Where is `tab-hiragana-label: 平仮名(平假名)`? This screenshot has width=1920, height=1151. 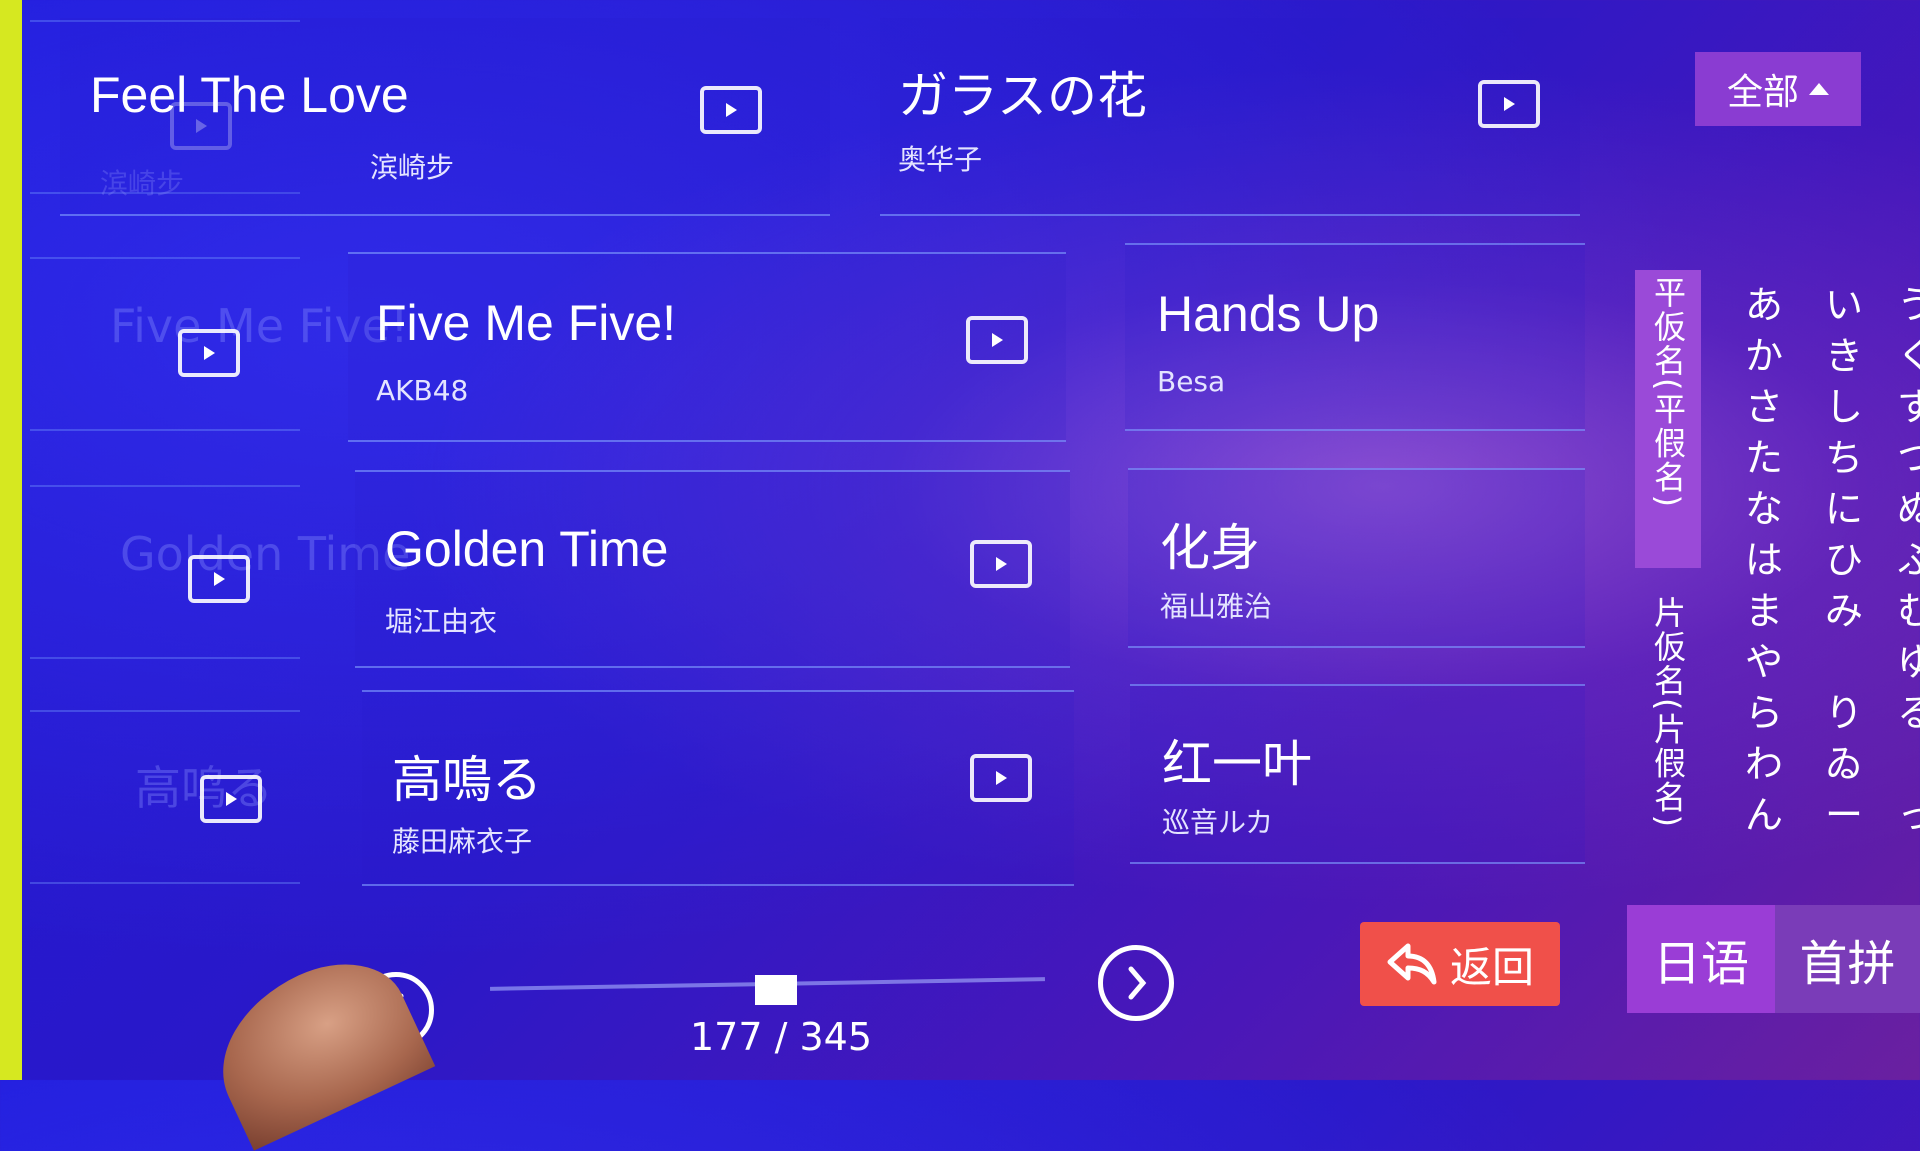
tab-hiragana-label: 平仮名(平假名) is located at coordinates (1668, 392).